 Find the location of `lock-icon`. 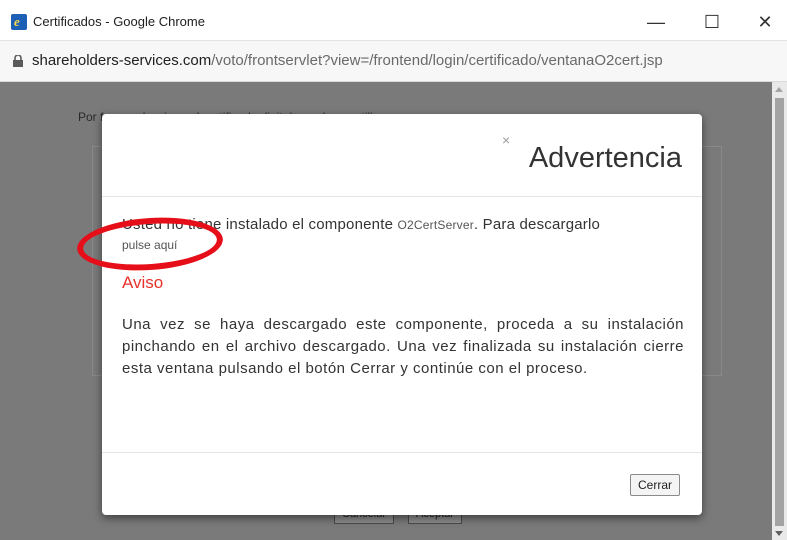

lock-icon is located at coordinates (18, 61).